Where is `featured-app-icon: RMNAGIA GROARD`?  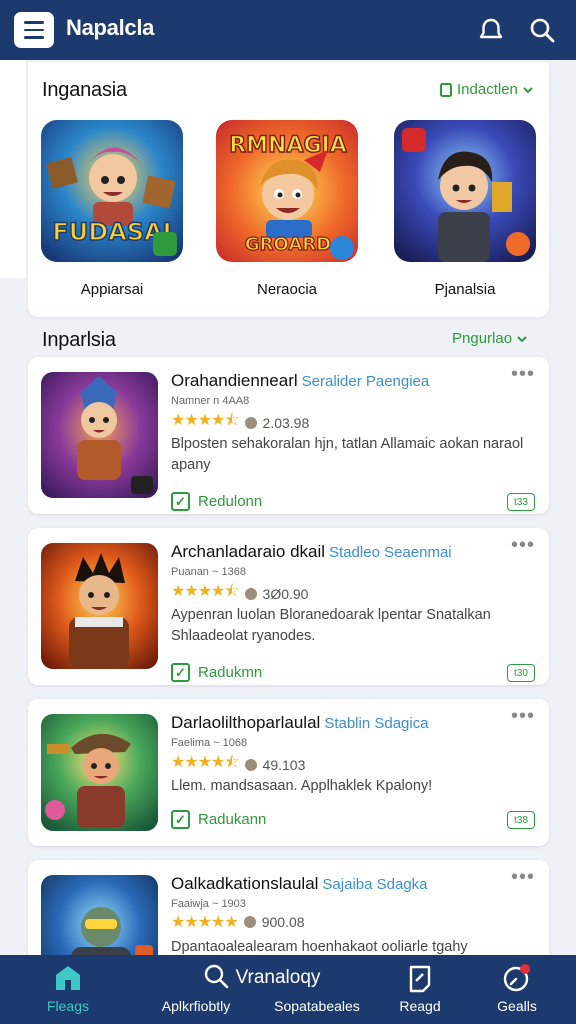 featured-app-icon: RMNAGIA GROARD is located at coordinates (287, 191).